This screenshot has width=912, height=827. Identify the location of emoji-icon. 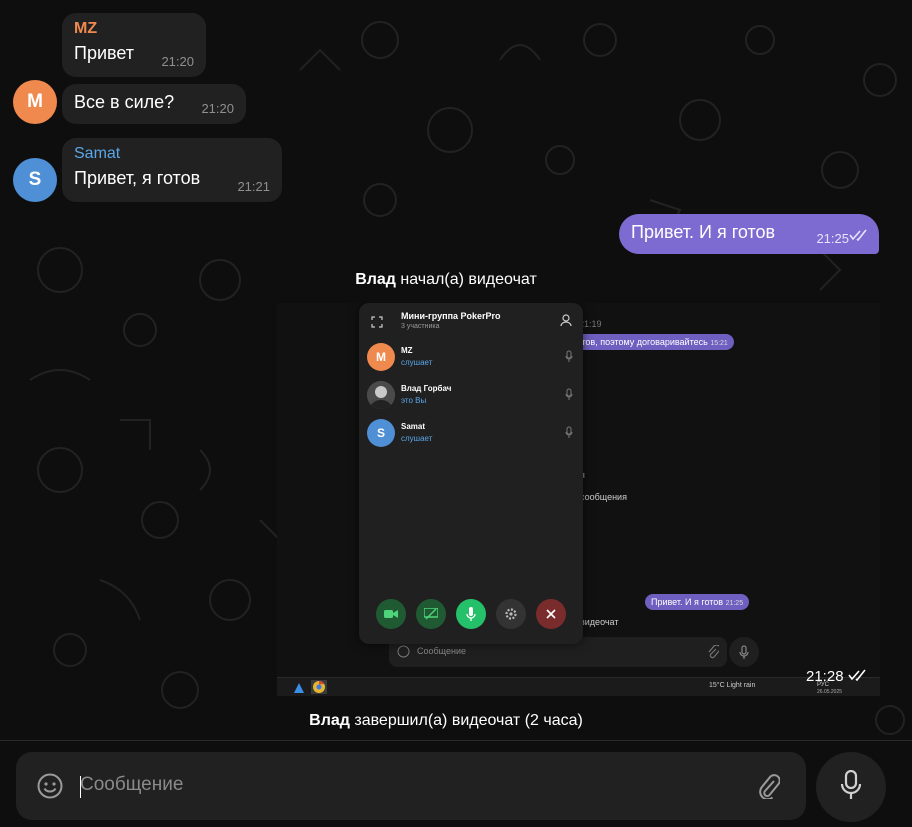
(50, 786).